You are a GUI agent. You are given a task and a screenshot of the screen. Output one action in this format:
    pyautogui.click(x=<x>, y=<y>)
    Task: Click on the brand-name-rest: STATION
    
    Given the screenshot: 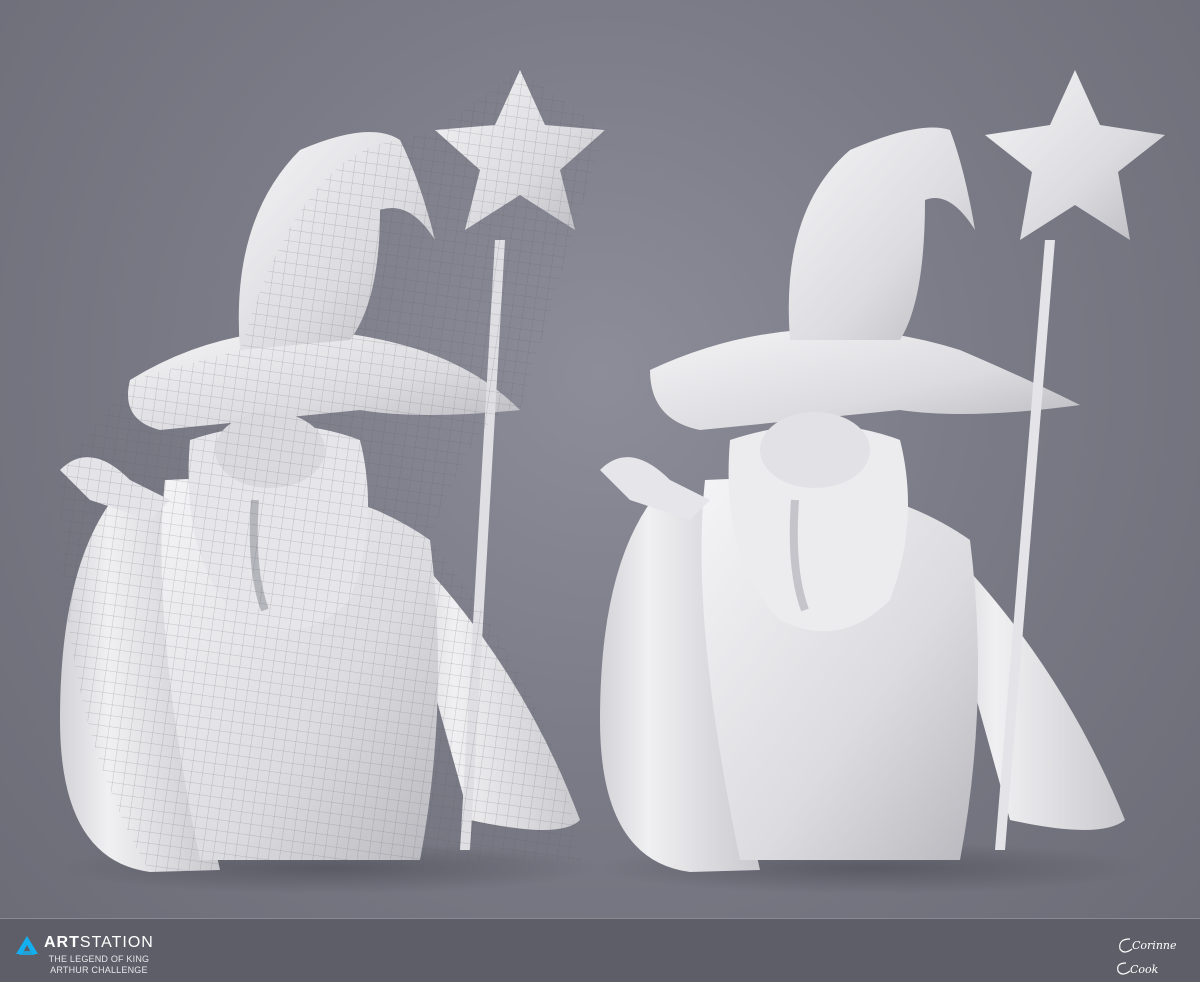 What is the action you would take?
    pyautogui.click(x=116, y=942)
    